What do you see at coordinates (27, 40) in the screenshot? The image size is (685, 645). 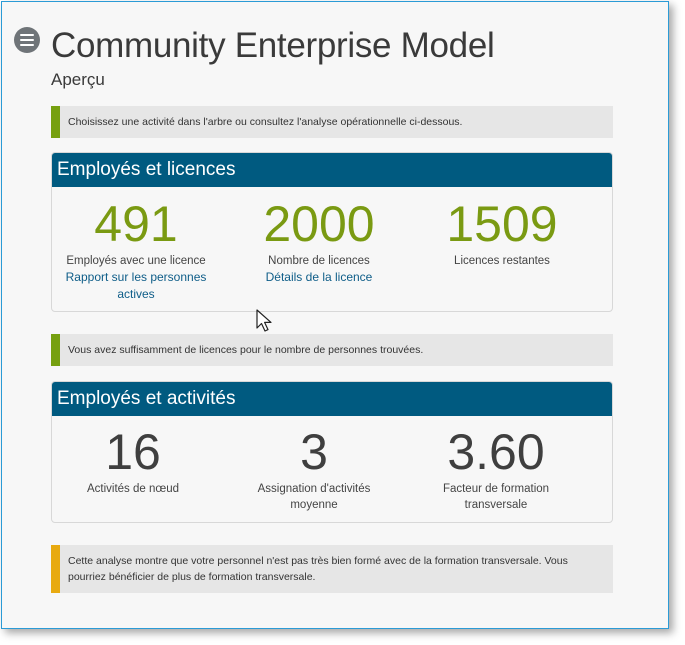 I see `hamburger-menu-icon` at bounding box center [27, 40].